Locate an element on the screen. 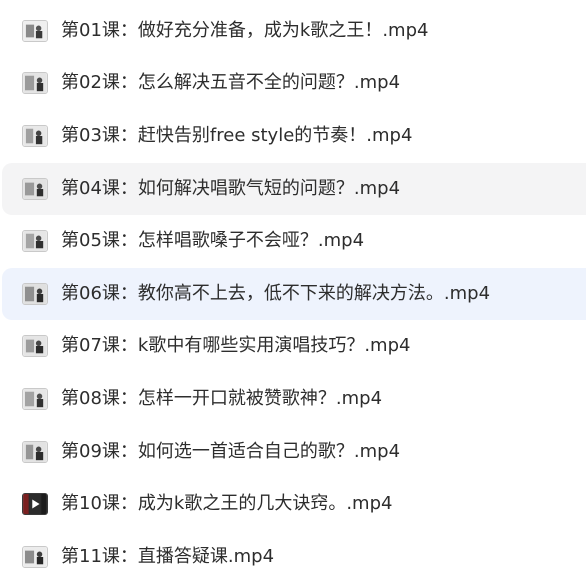 This screenshot has height=583, width=586. video-play-thumbnail-icon is located at coordinates (35, 504).